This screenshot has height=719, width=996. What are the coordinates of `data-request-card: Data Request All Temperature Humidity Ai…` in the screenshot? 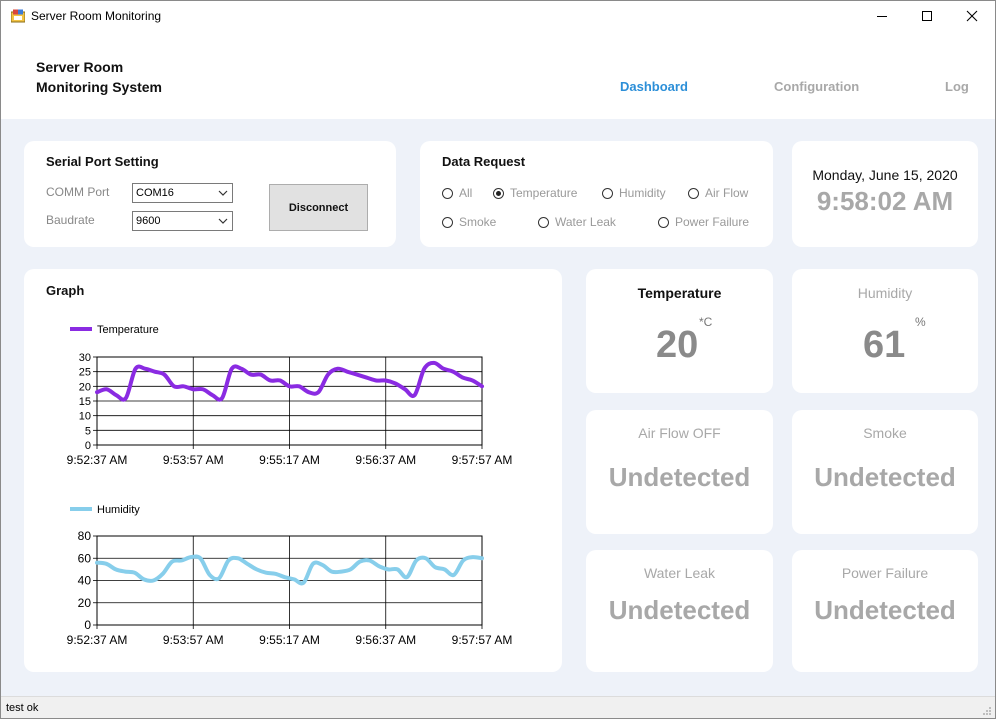 It's located at (596, 194).